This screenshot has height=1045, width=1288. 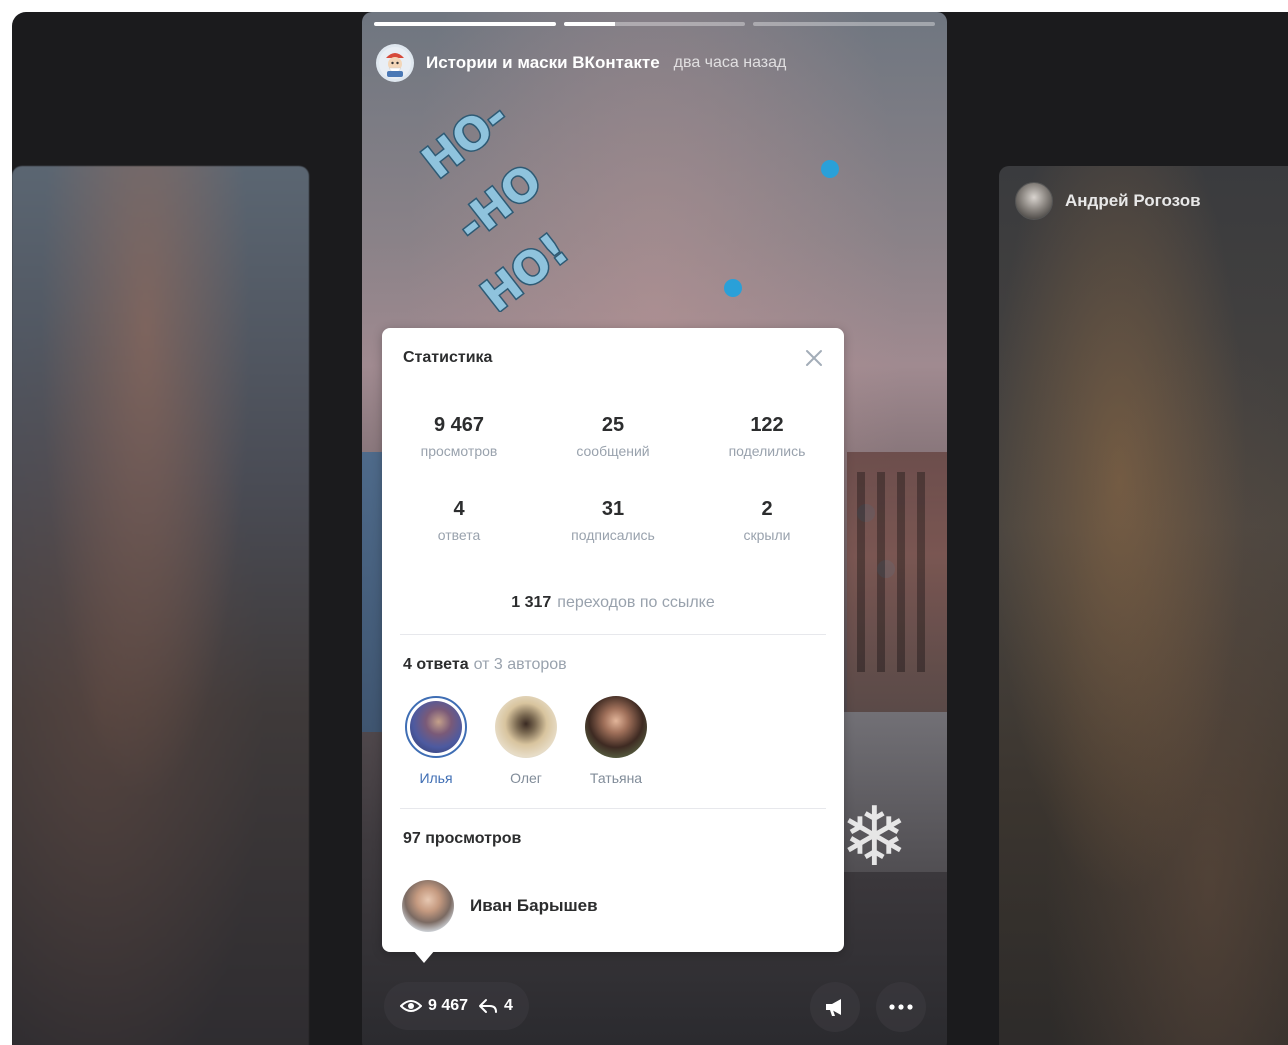 I want to click on reply-author-name: Олег, so click(x=526, y=778).